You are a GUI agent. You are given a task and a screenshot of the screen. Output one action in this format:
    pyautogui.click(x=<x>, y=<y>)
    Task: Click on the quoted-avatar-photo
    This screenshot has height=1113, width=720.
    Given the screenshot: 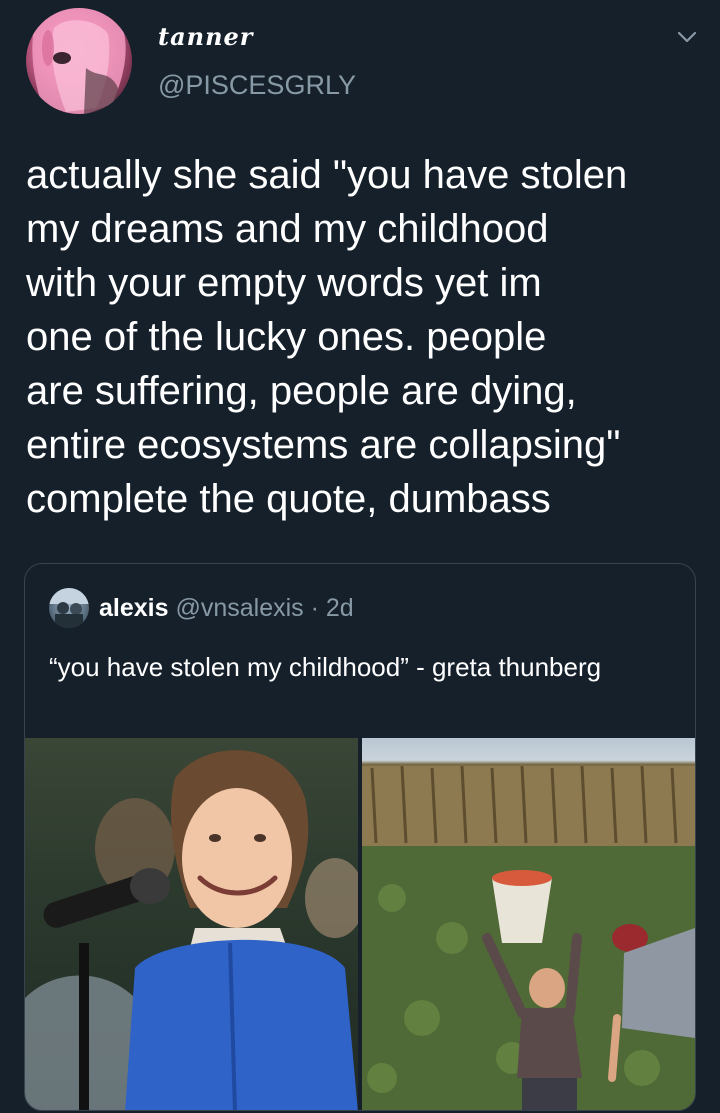 What is the action you would take?
    pyautogui.click(x=69, y=608)
    